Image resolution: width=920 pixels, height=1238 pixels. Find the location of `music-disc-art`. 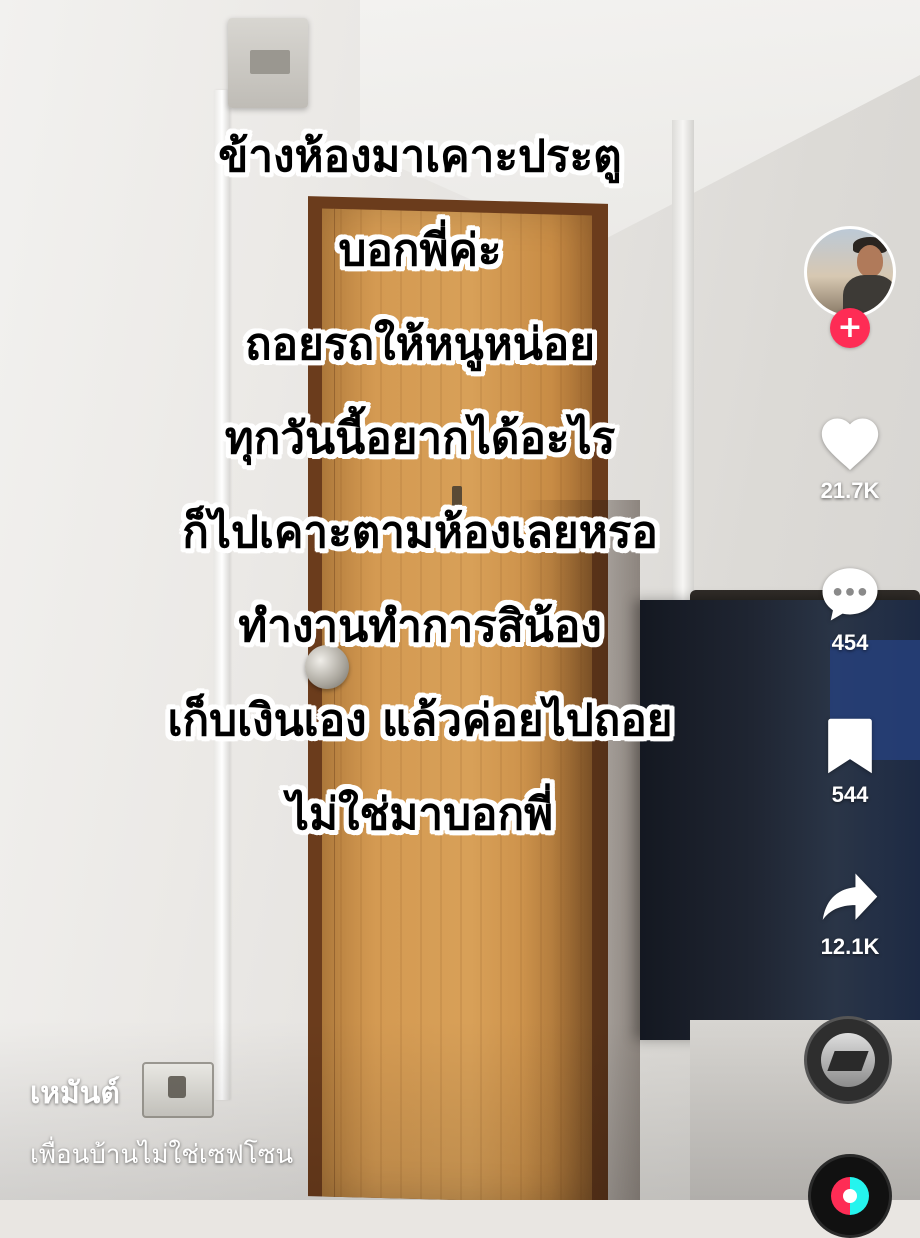

music-disc-art is located at coordinates (848, 1060).